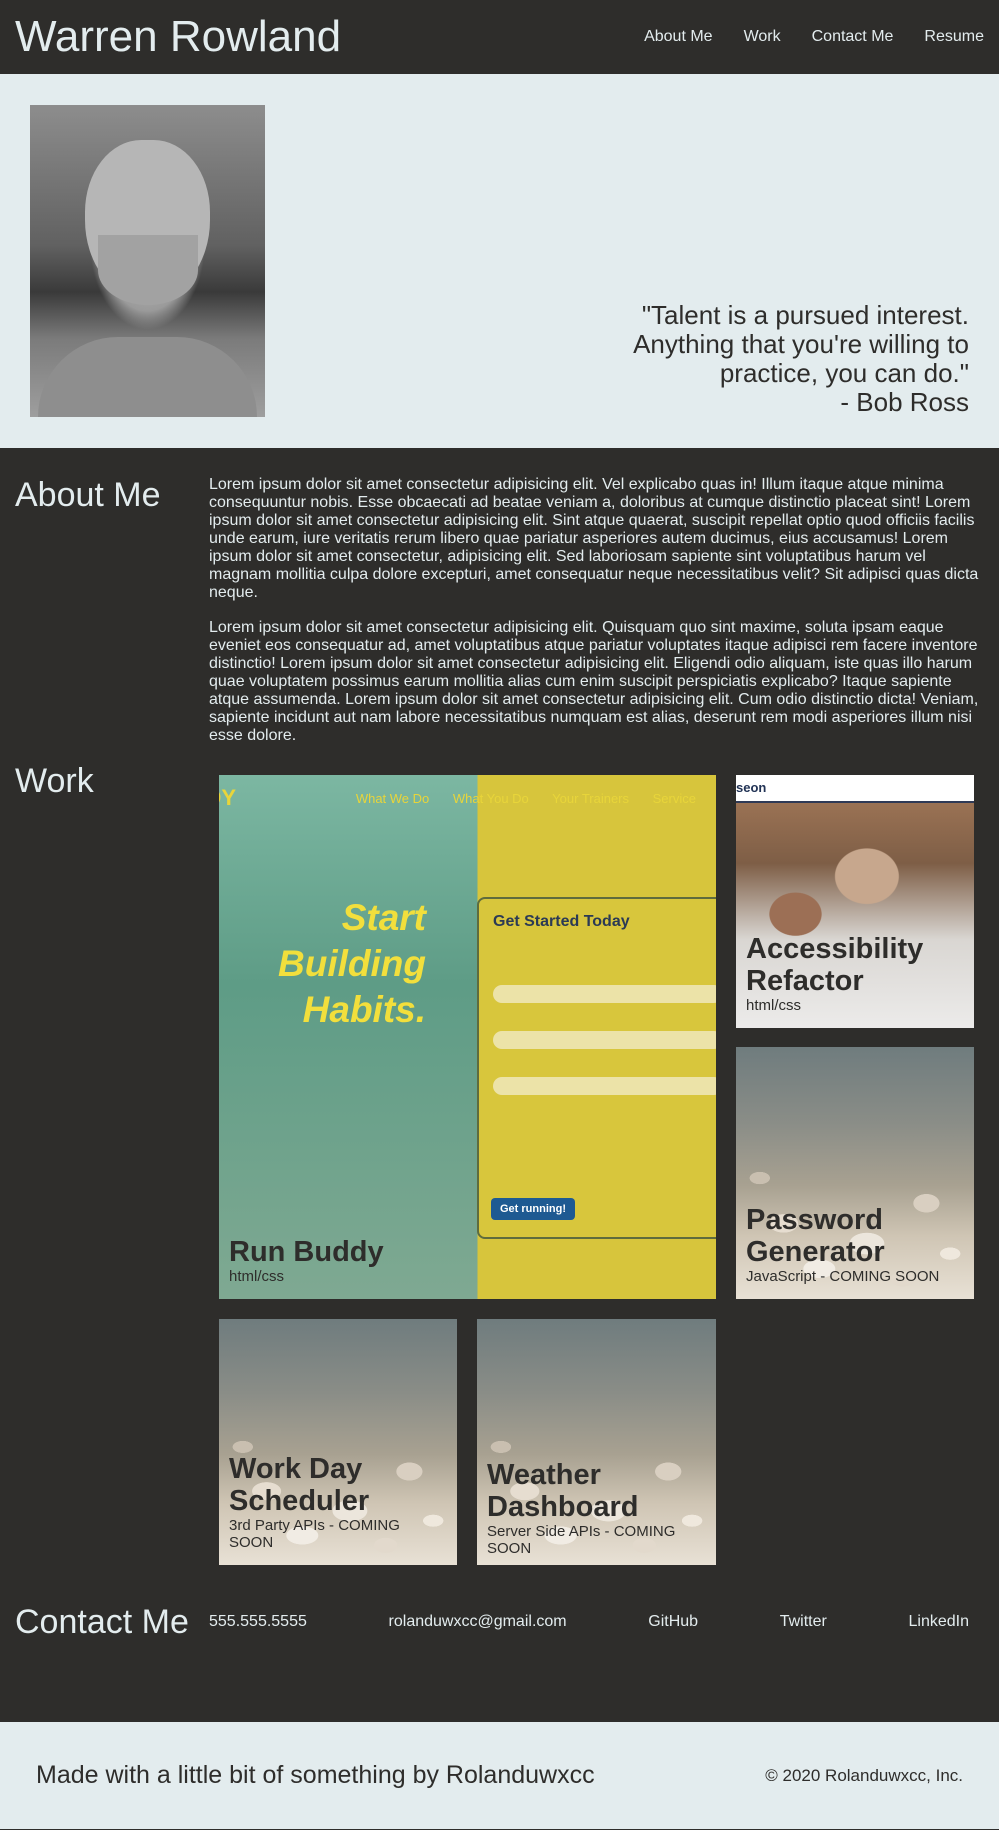 The image size is (999, 1830). What do you see at coordinates (227, 797) in the screenshot?
I see `screenshot-brand: DY` at bounding box center [227, 797].